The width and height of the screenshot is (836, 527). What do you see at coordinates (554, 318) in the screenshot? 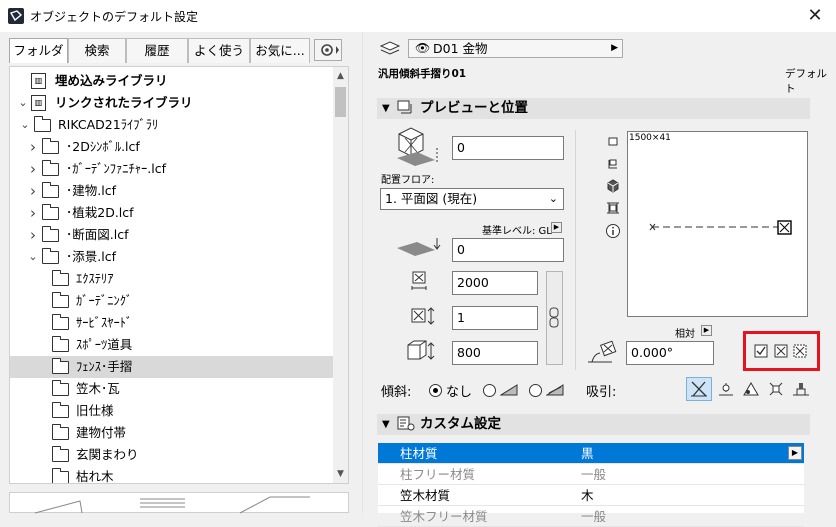
I see `proportion-lock-button` at bounding box center [554, 318].